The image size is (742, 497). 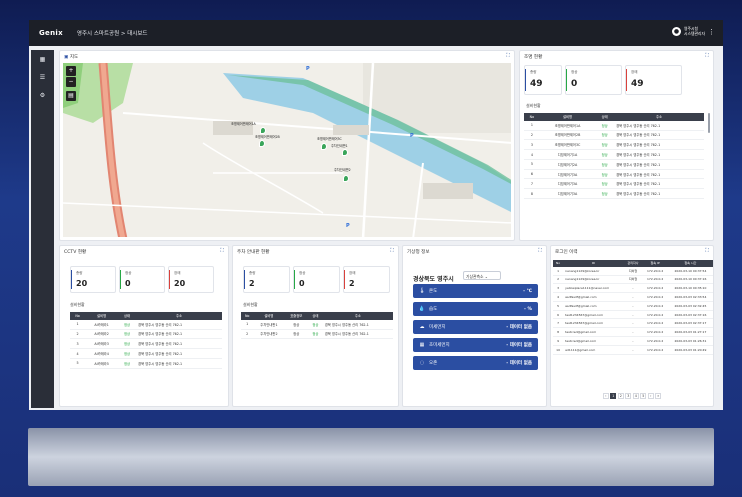 I want to click on login-title: 로그인 이력, so click(x=566, y=252).